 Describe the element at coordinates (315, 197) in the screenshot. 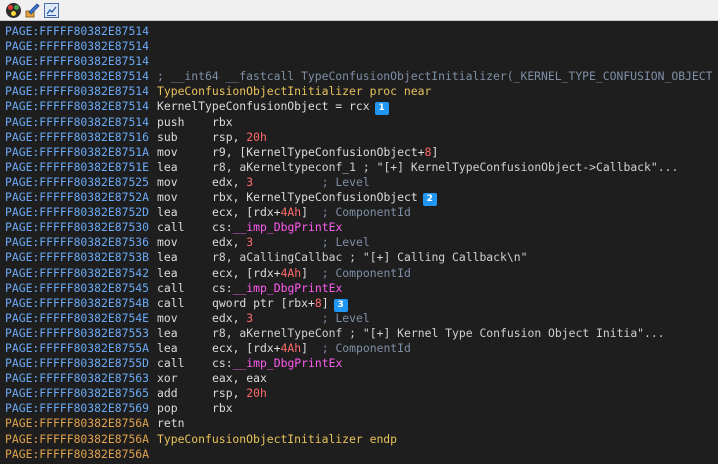

I see `operand-part: rbx, KernelTypeConfusionObject` at that location.